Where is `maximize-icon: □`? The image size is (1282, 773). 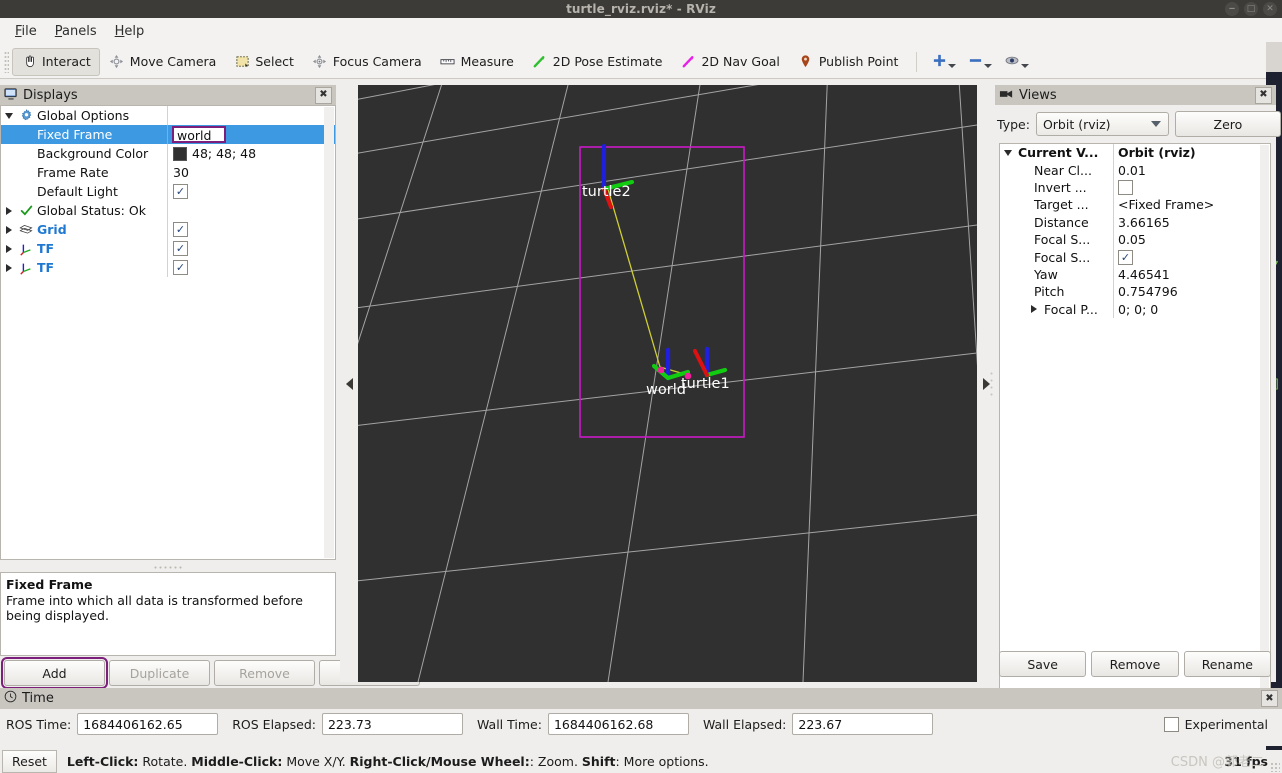
maximize-icon: □ is located at coordinates (1251, 9).